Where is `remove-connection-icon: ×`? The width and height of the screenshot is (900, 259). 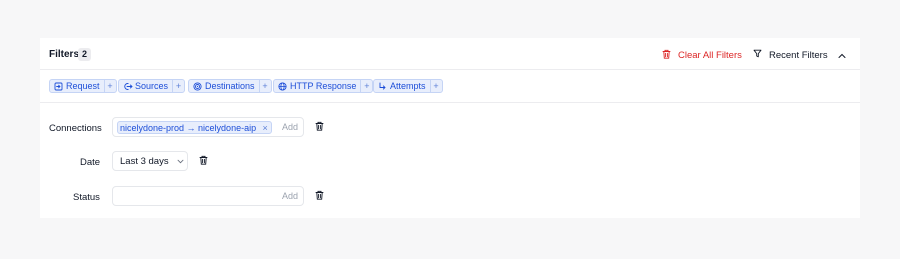 remove-connection-icon: × is located at coordinates (265, 128).